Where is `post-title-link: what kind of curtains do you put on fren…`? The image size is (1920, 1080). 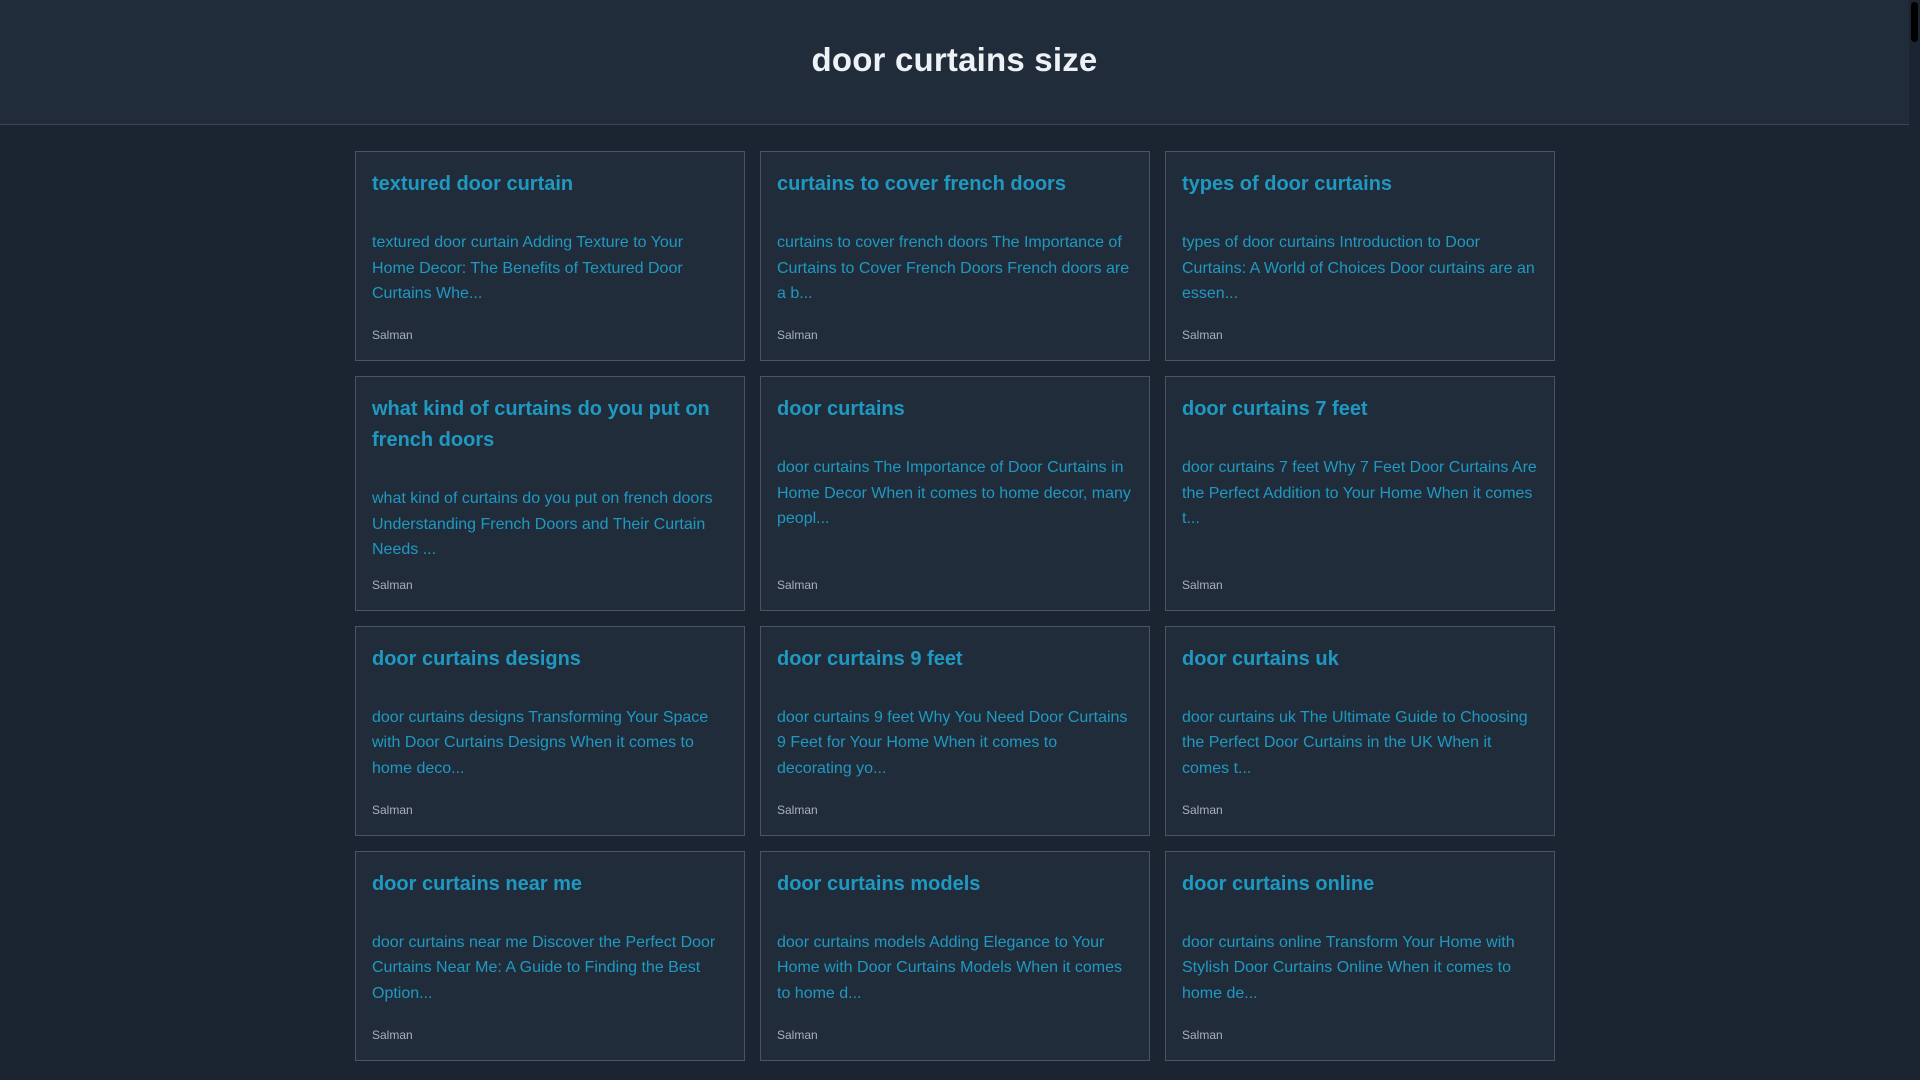 post-title-link: what kind of curtains do you put on fren… is located at coordinates (550, 425).